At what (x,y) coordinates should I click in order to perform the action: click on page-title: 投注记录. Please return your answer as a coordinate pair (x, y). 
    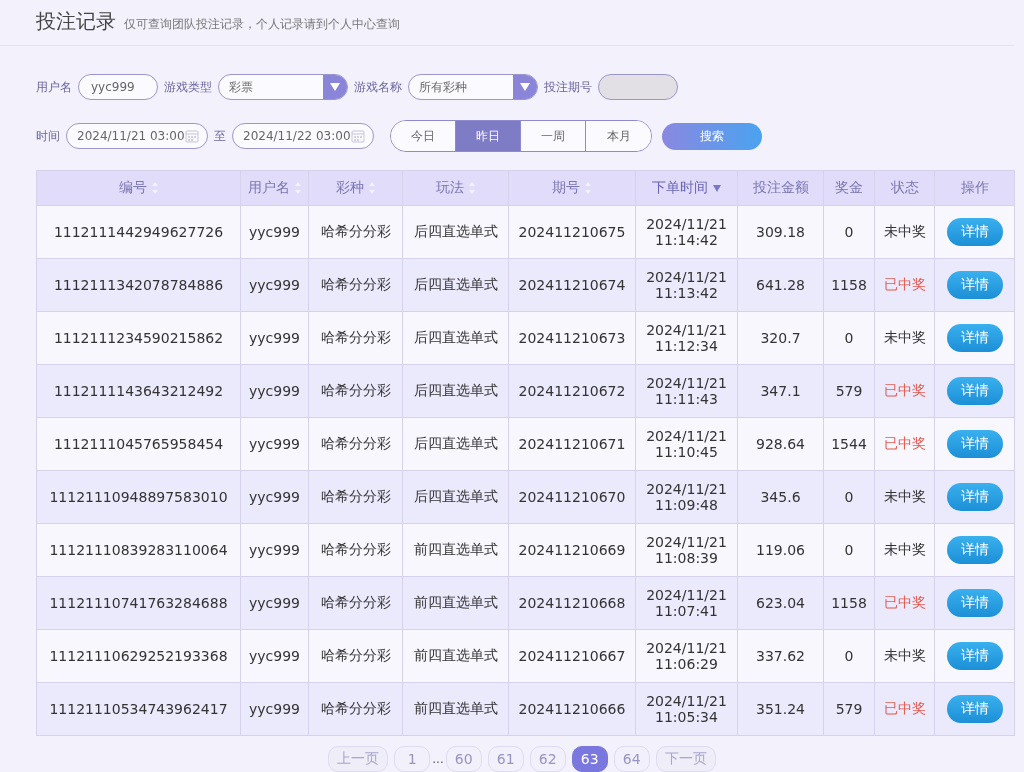
    Looking at the image, I should click on (76, 21).